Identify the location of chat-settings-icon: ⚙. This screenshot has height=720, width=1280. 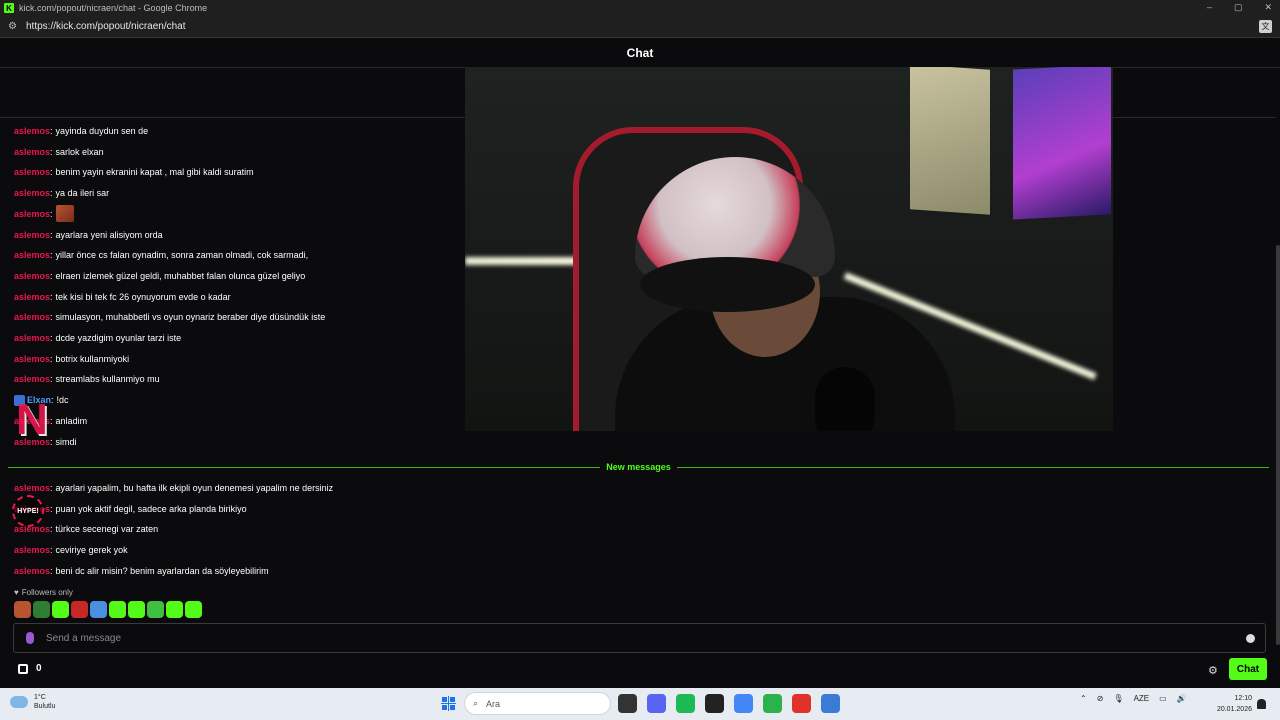
(1213, 670).